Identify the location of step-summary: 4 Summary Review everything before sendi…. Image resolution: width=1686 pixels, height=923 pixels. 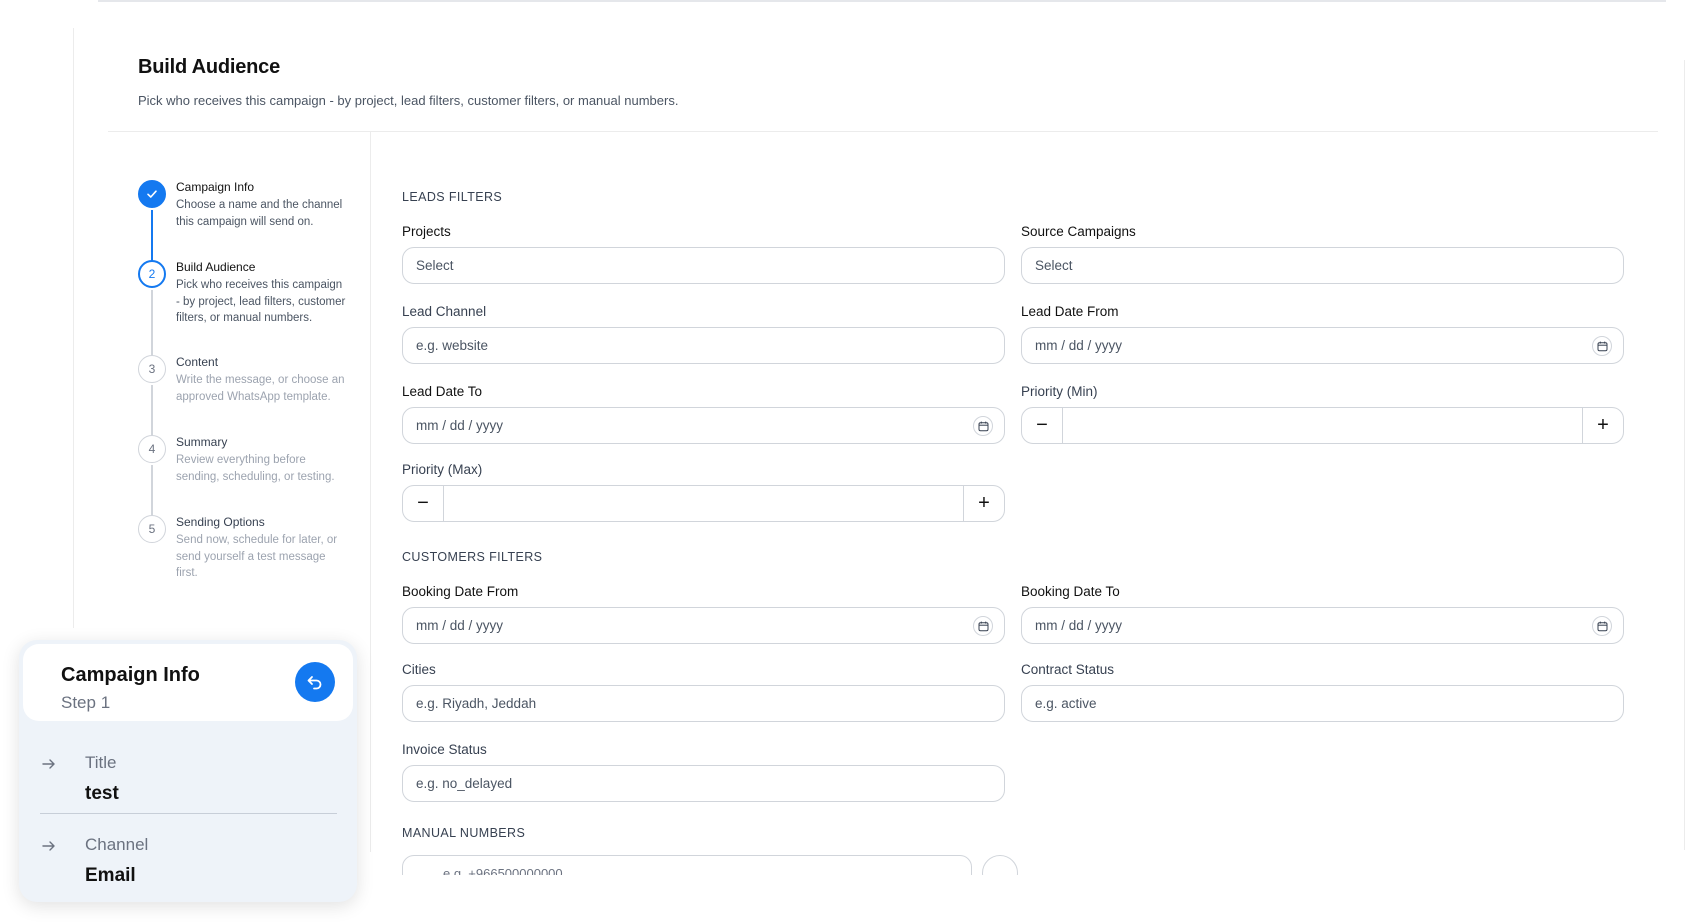
(243, 478).